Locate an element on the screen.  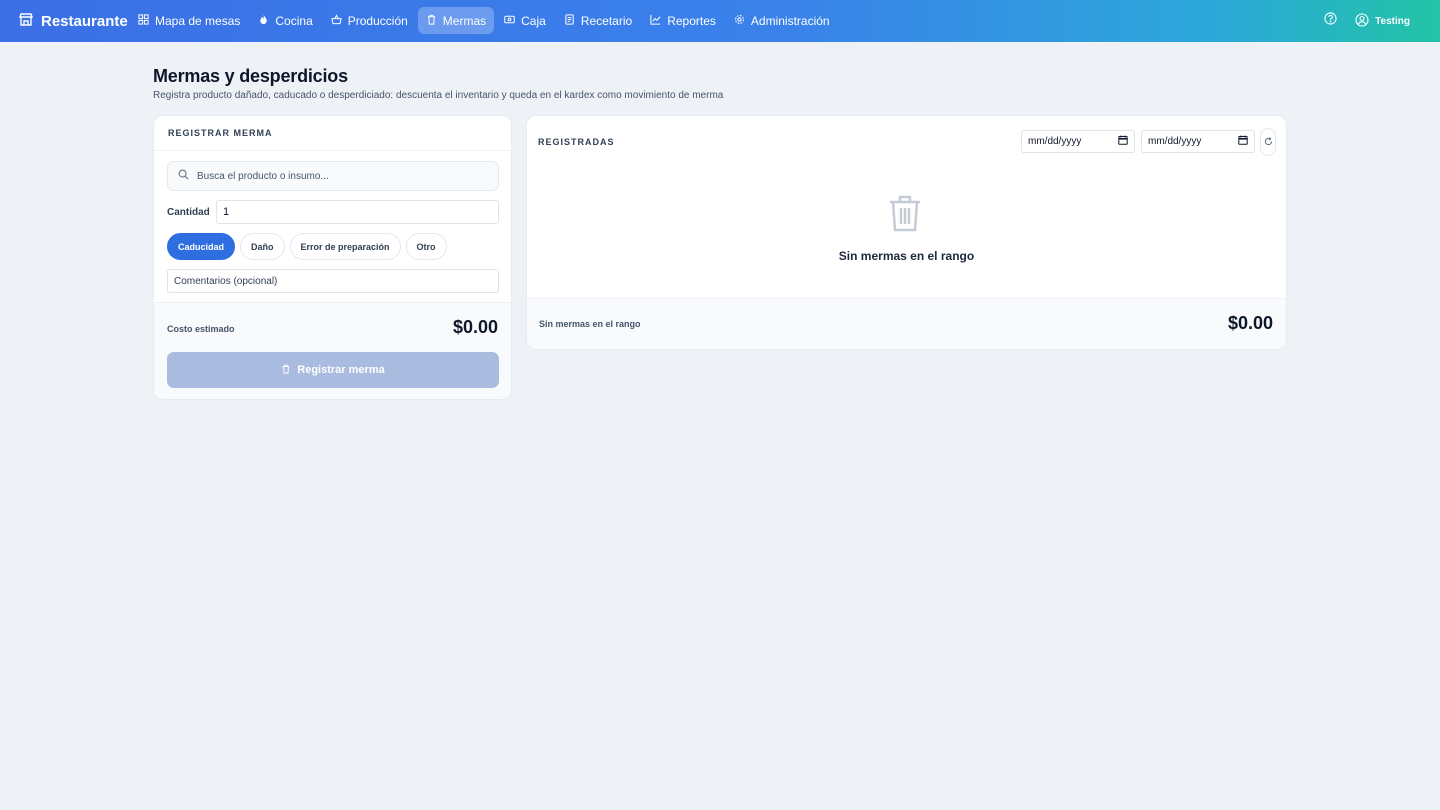
registered-footer: Sin mermas en el rango $0.00 is located at coordinates (906, 323).